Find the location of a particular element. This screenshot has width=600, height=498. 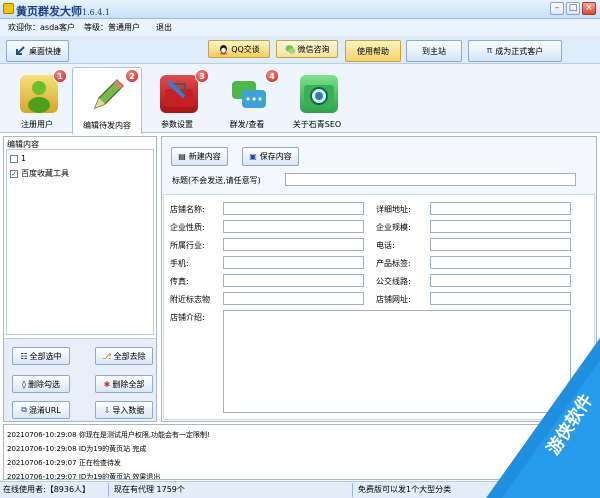

upgrade-label: 成为正式客户 is located at coordinates (519, 51).